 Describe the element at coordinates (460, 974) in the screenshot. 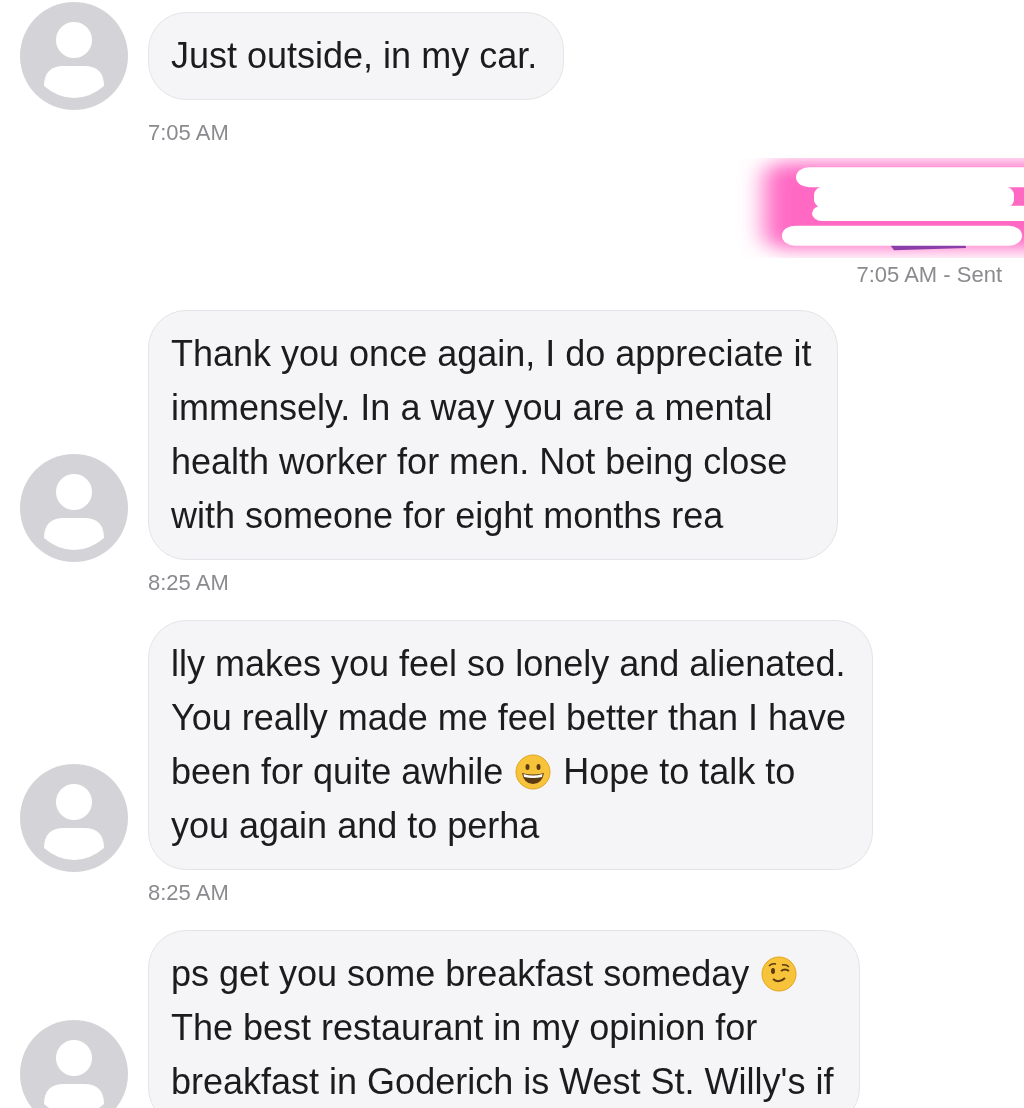

I see `message-text: ps get you some breakfast someday` at that location.